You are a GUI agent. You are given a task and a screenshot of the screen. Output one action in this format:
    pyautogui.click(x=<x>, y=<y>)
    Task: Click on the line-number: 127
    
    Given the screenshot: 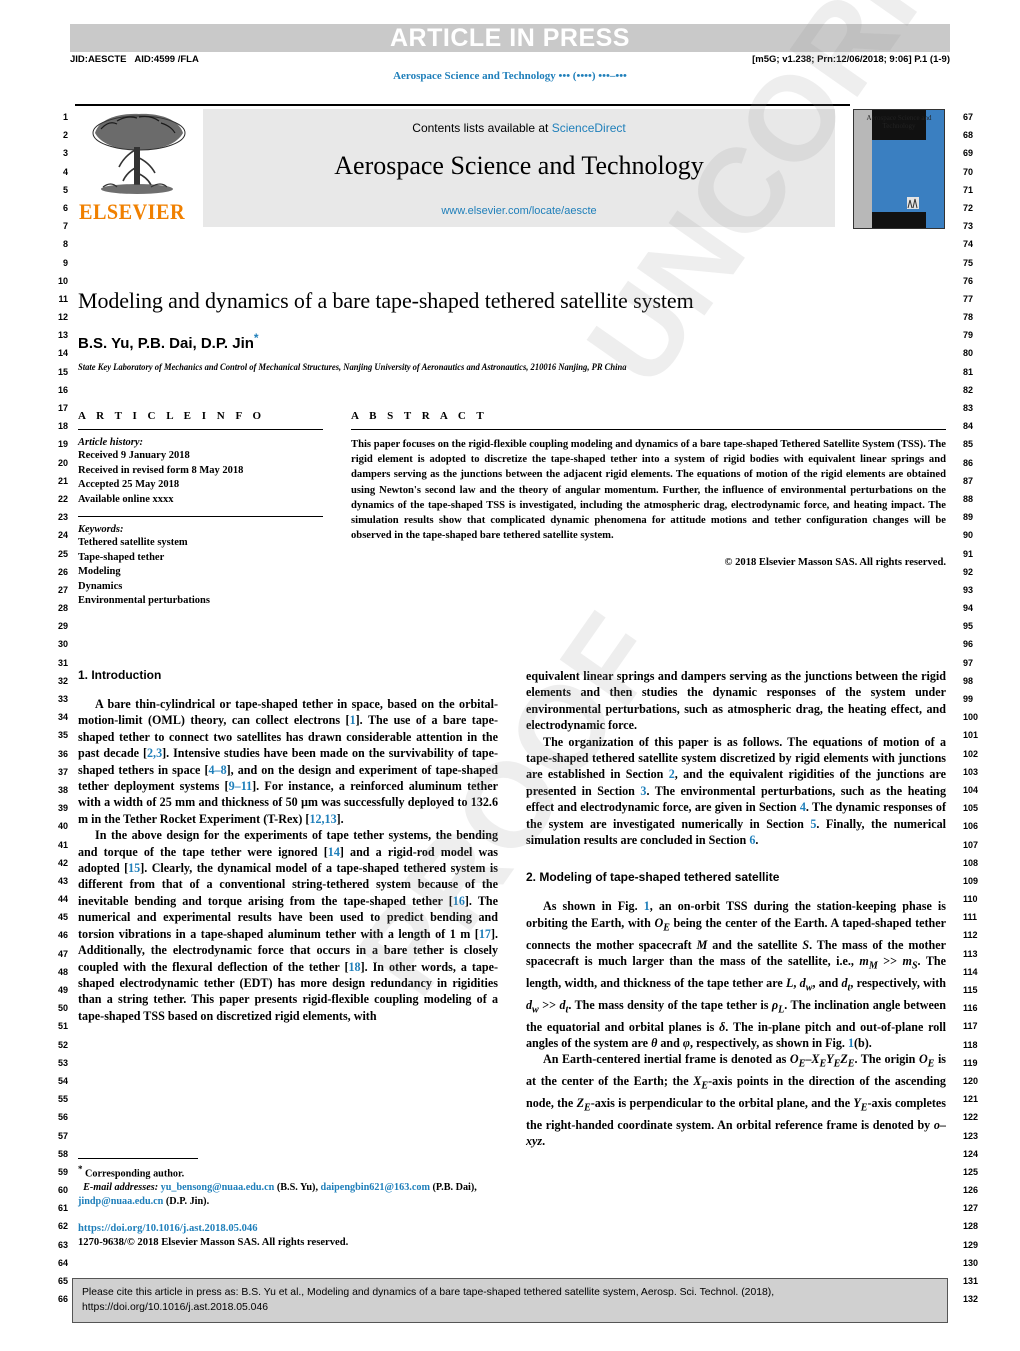 What is the action you would take?
    pyautogui.click(x=971, y=1208)
    